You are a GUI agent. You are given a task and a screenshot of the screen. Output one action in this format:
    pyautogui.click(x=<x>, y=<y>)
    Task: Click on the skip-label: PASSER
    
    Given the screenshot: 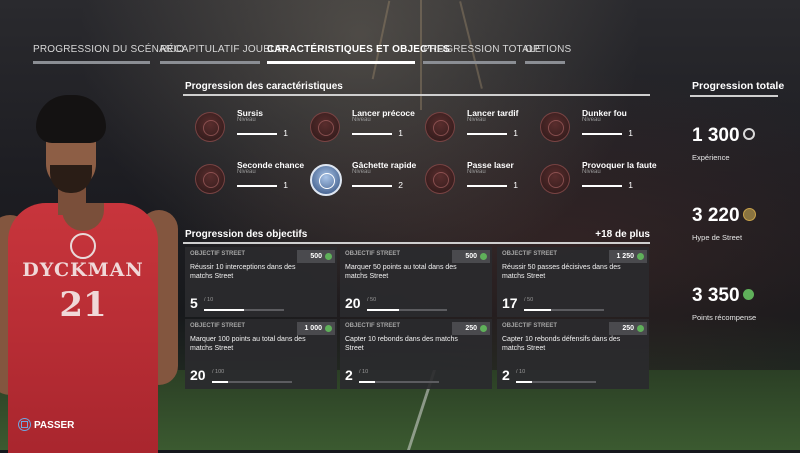 What is the action you would take?
    pyautogui.click(x=54, y=426)
    